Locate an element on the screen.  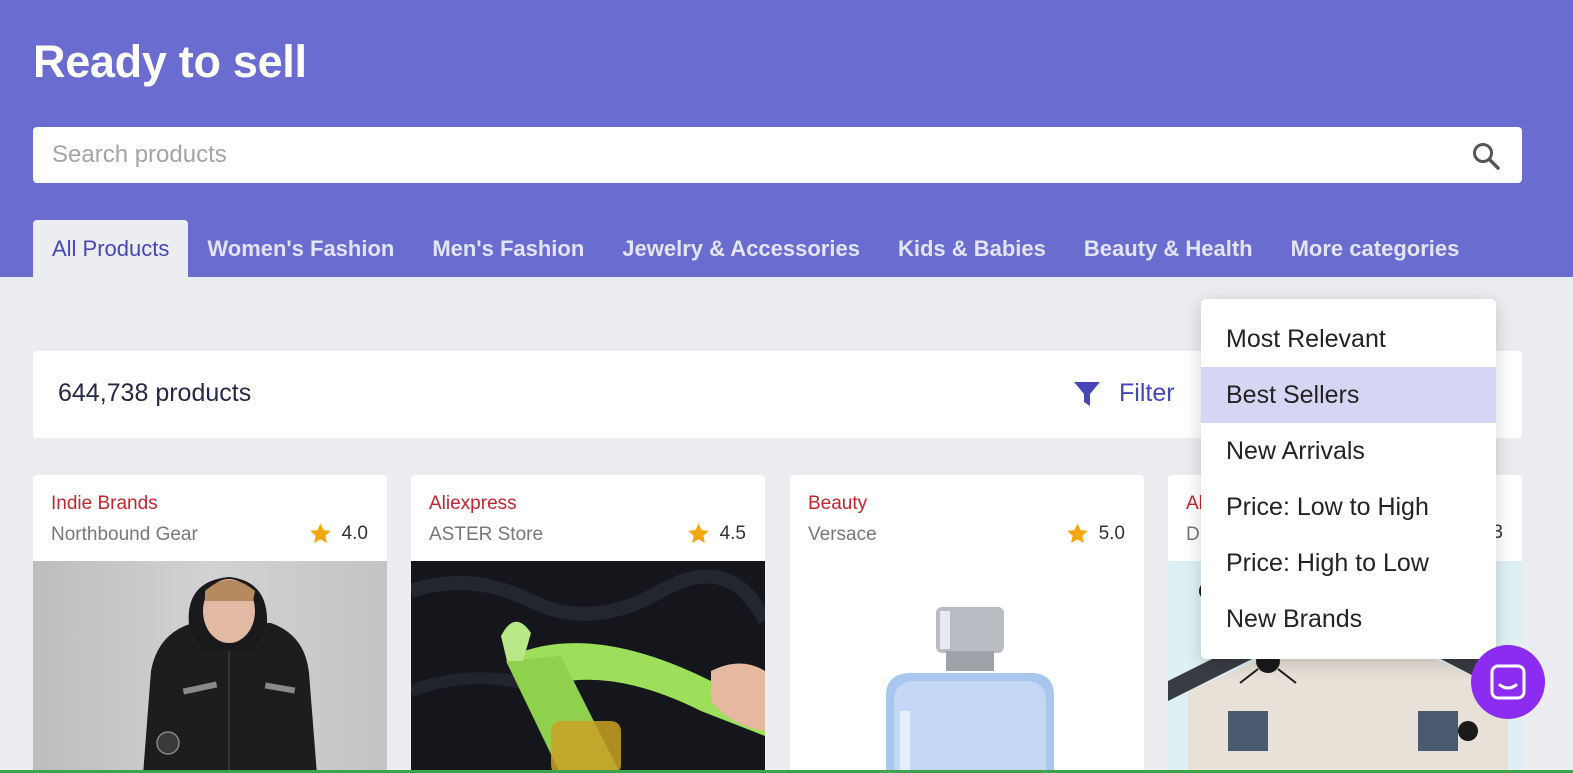
product-rating: 5.0 is located at coordinates (1095, 533).